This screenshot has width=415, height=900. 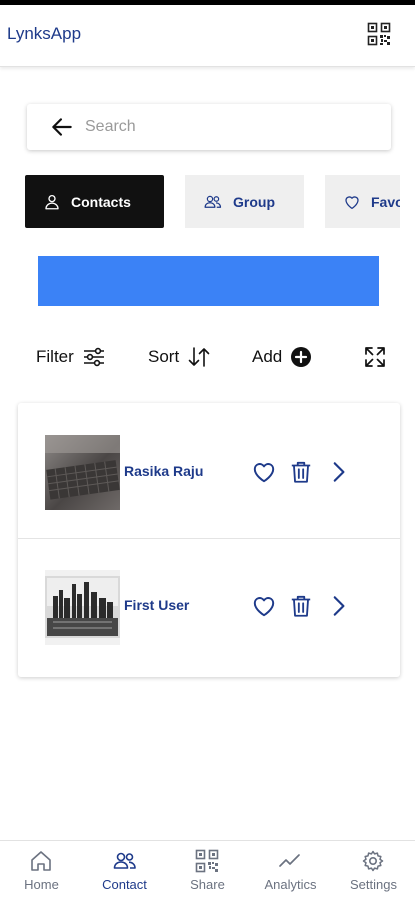 I want to click on filter-button: Filter, so click(x=71, y=357).